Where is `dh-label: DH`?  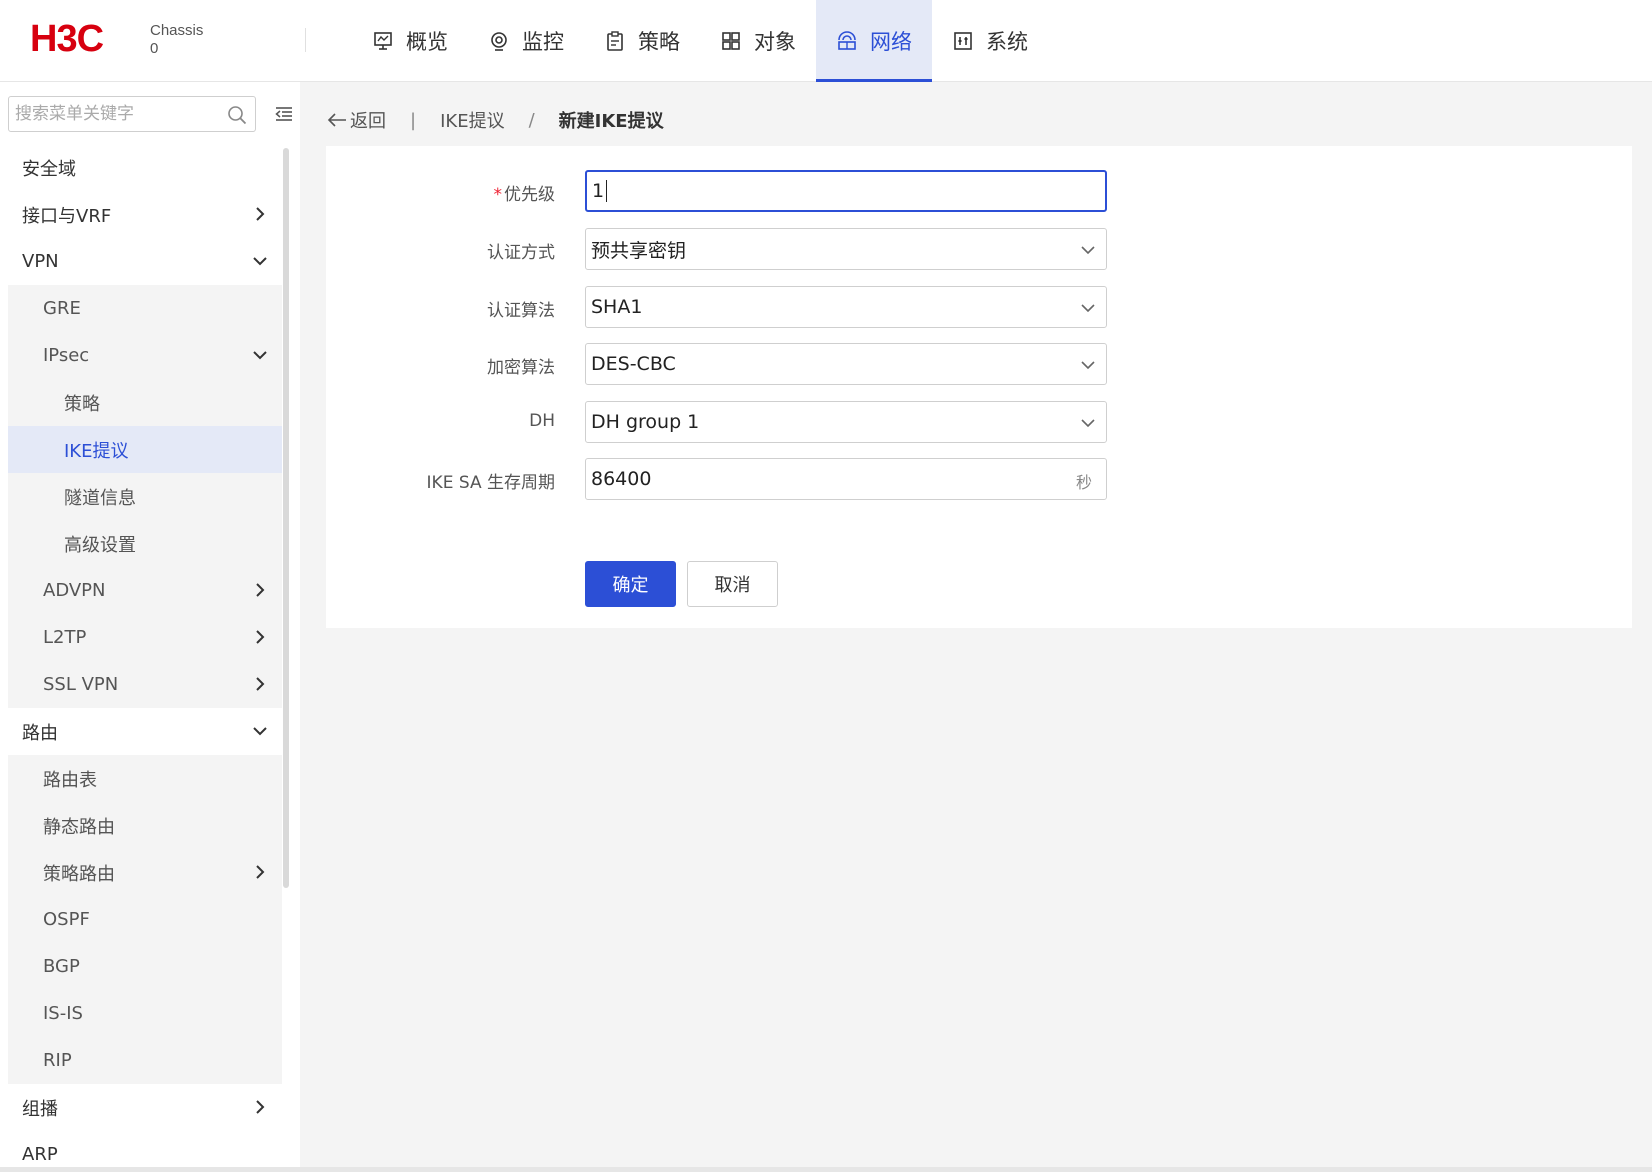
dh-label: DH is located at coordinates (542, 421).